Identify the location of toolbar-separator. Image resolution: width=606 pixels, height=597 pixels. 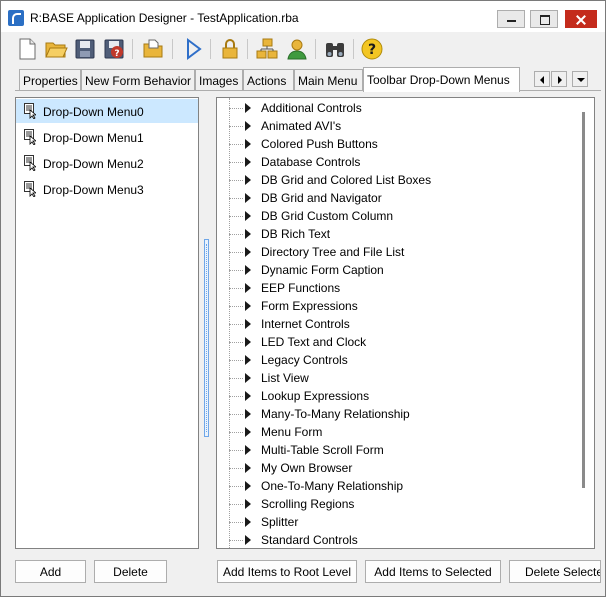
(247, 49).